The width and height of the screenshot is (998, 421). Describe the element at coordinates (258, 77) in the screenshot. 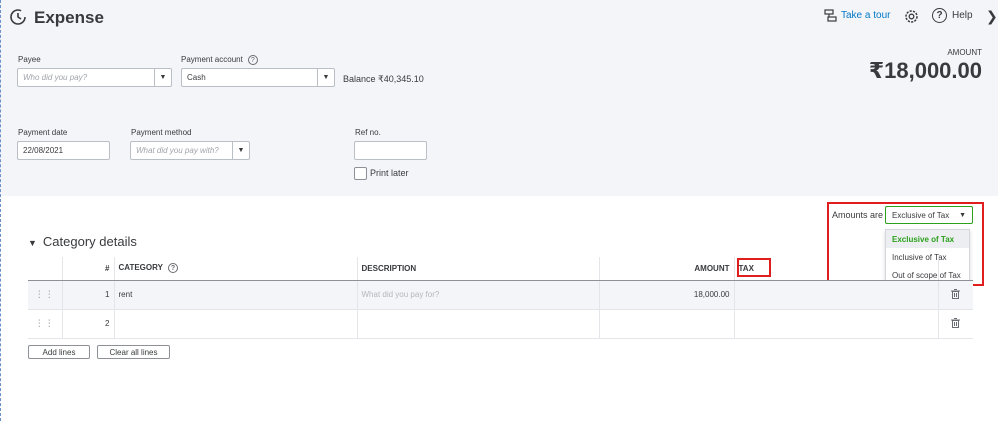

I see `payment-account-select: Cash ▼` at that location.